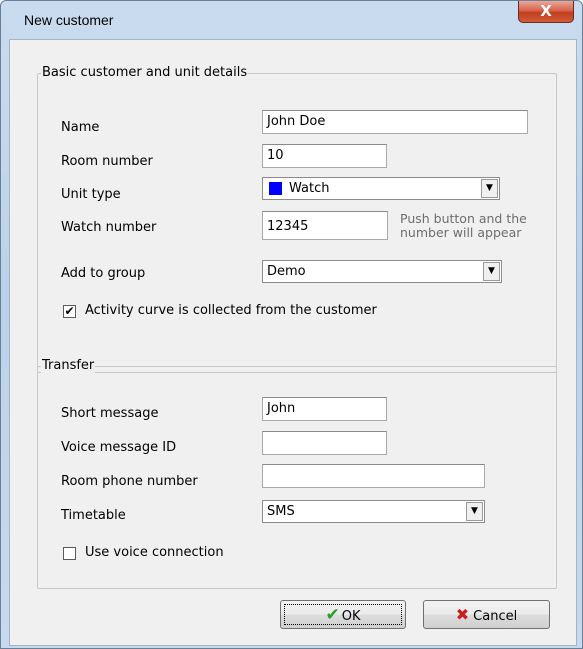 The width and height of the screenshot is (583, 649). What do you see at coordinates (373, 511) in the screenshot?
I see `timetable-select: SMS ▼` at bounding box center [373, 511].